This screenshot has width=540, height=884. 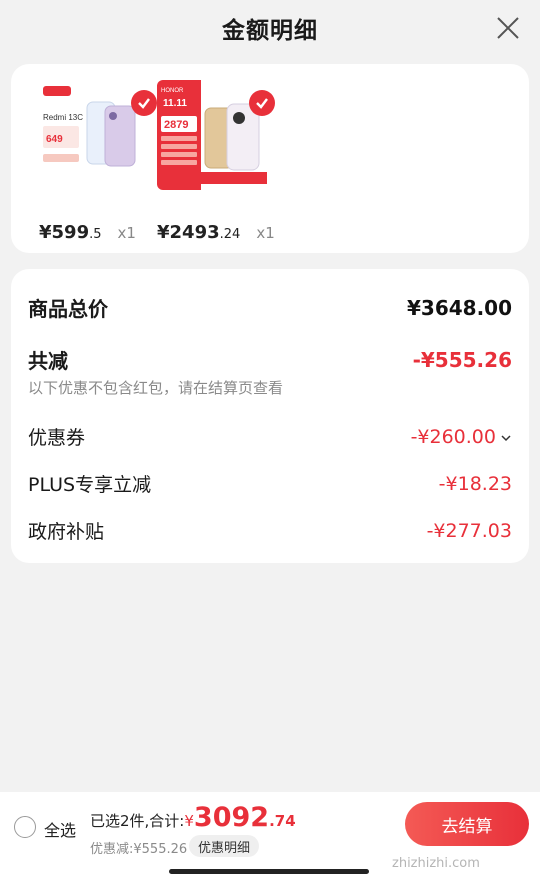 I want to click on selected-total: 已选2件,合计: ¥ 3092 .74, so click(x=193, y=817).